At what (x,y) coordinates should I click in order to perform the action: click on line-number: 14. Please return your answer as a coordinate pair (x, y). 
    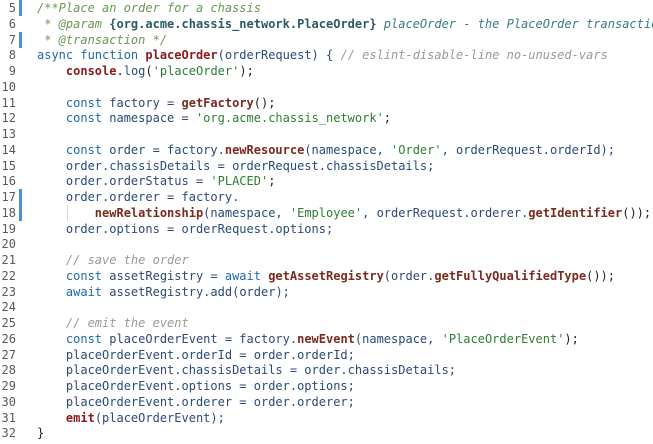
    Looking at the image, I should click on (8, 149).